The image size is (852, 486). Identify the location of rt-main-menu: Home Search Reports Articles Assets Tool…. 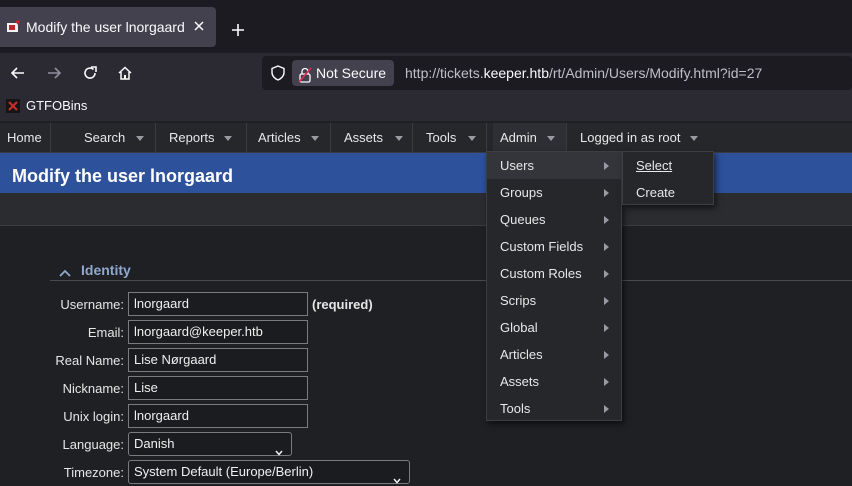
(426, 138).